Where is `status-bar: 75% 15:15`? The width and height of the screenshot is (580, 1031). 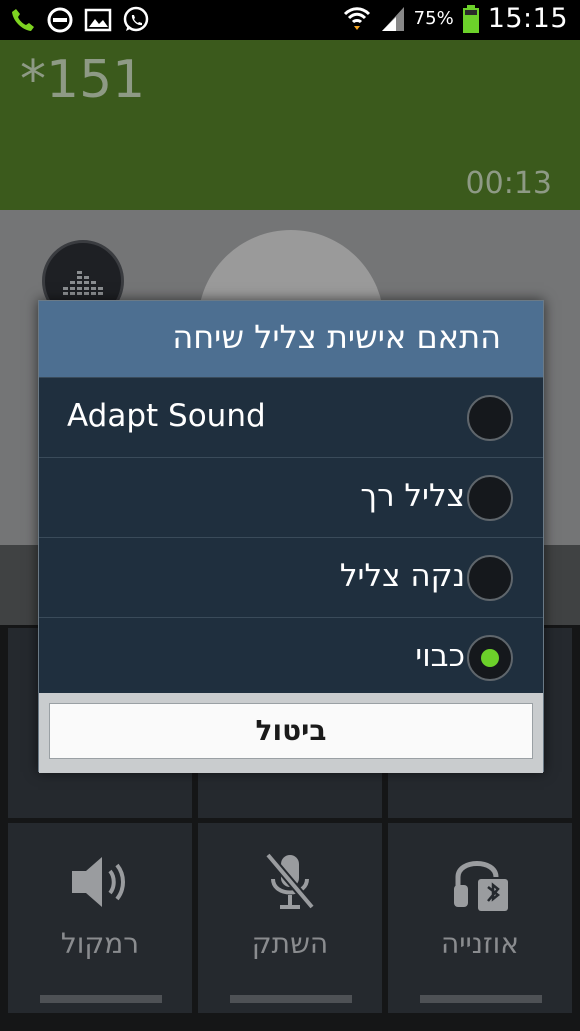 status-bar: 75% 15:15 is located at coordinates (290, 20).